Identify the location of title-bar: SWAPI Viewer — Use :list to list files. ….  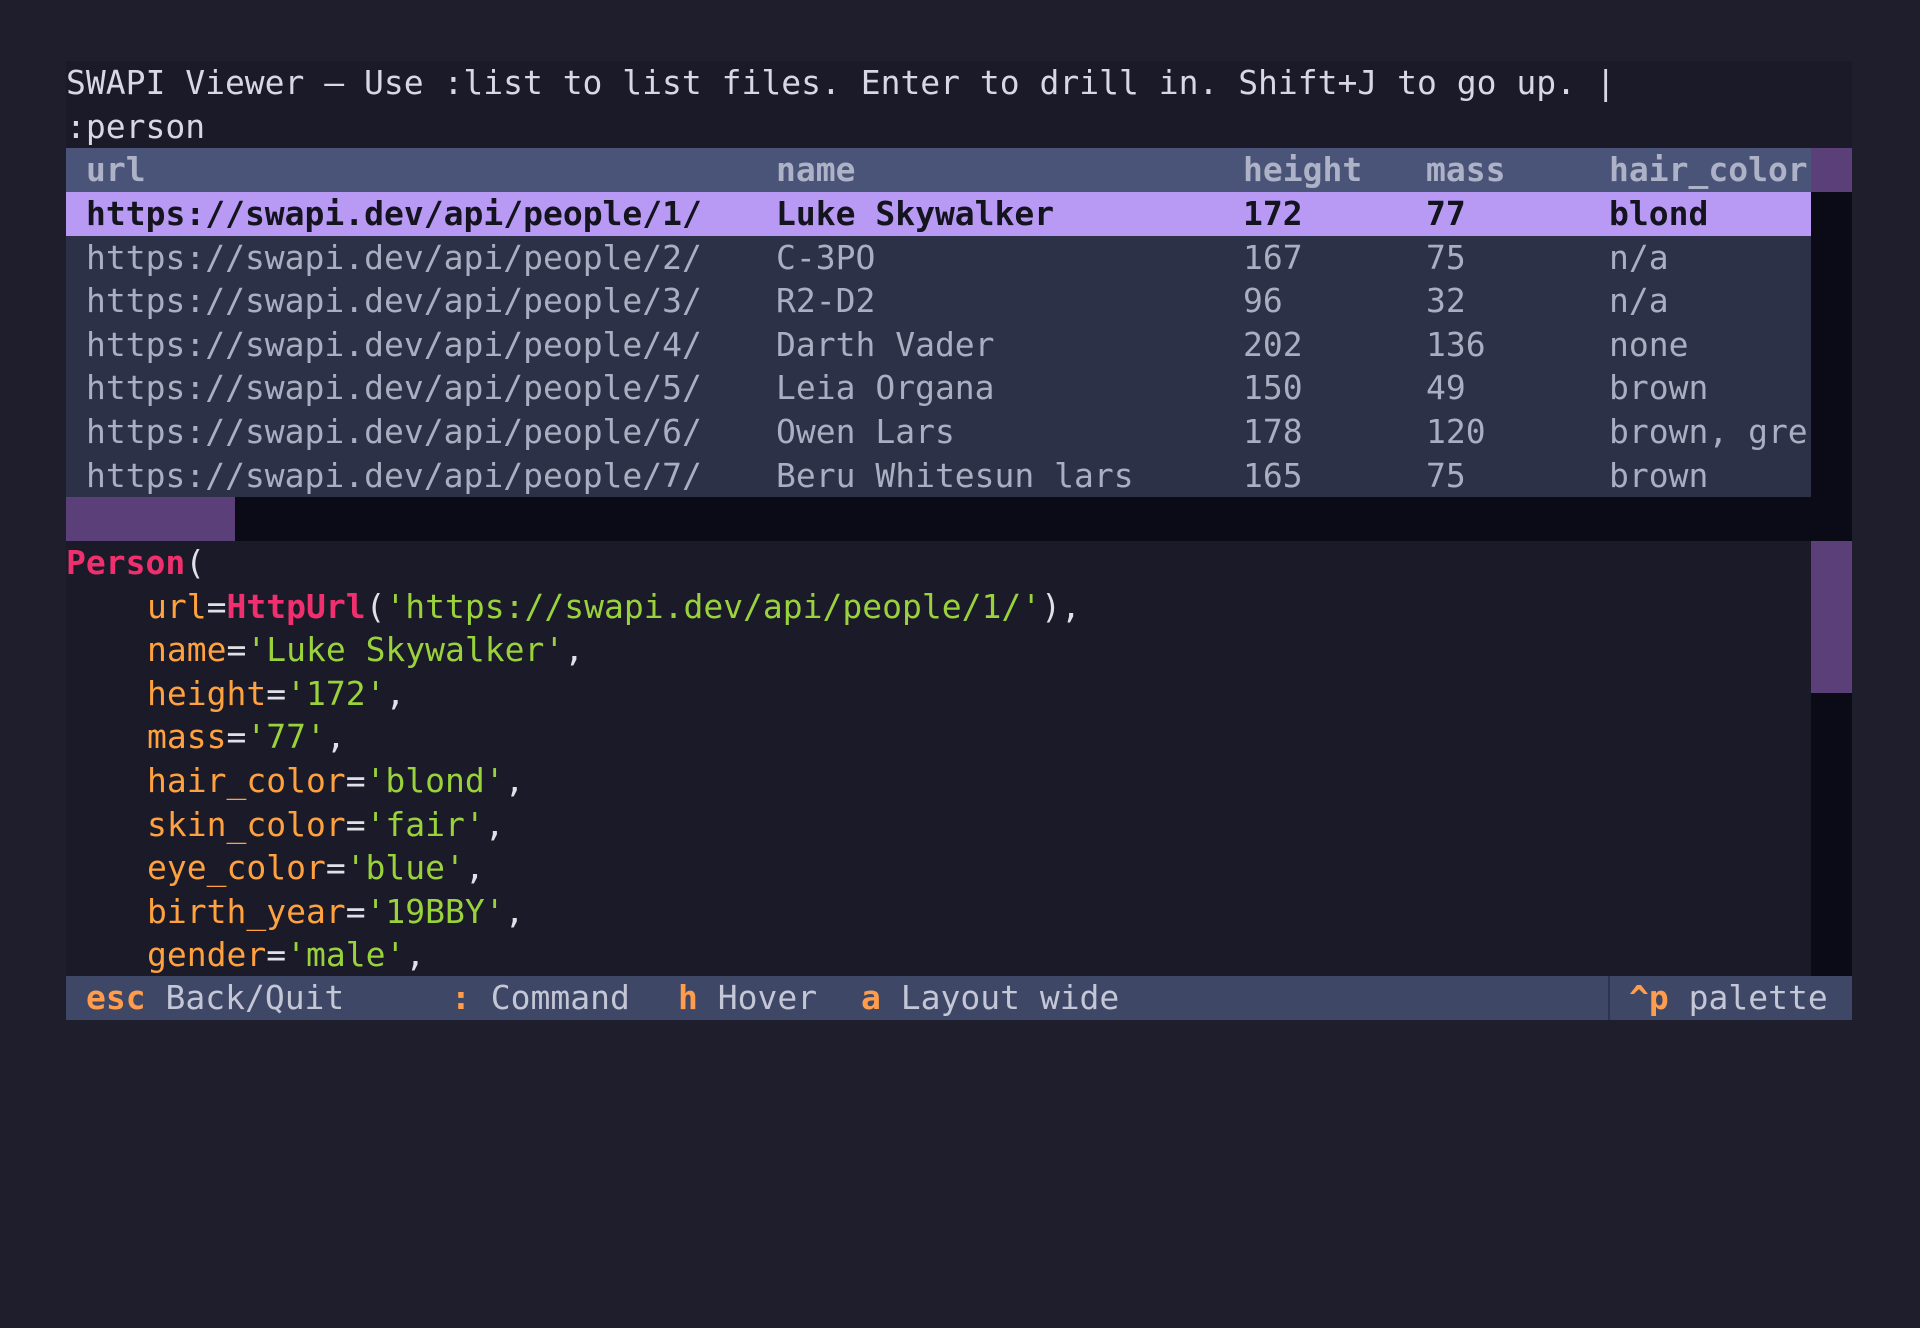
(959, 104).